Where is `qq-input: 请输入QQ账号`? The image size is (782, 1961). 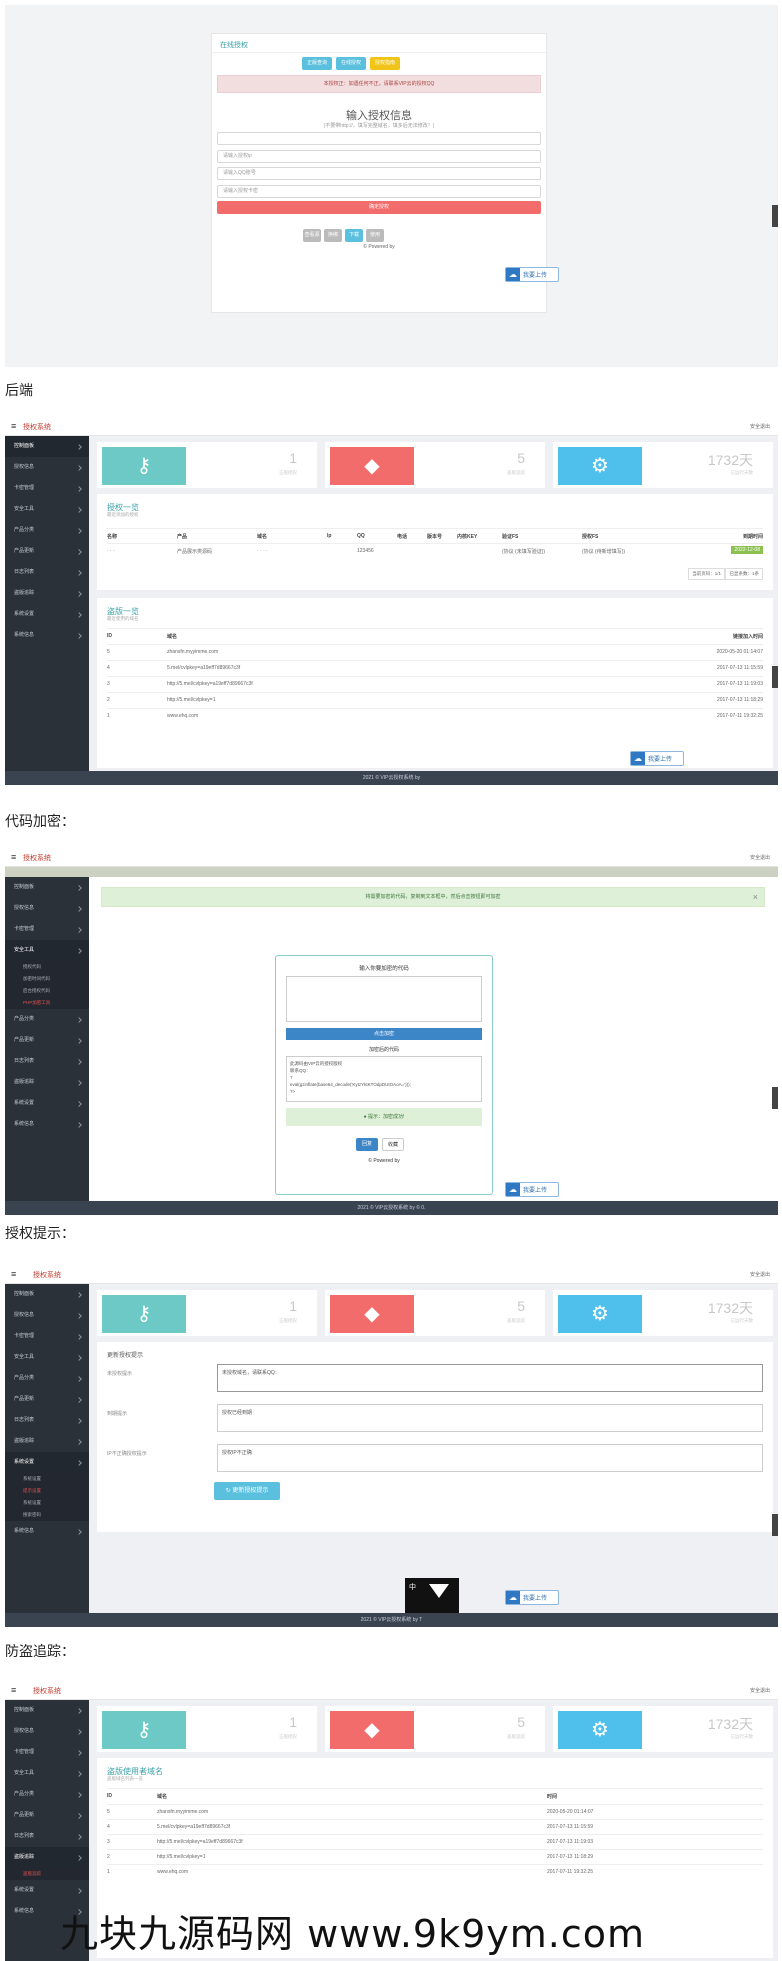
qq-input: 请输入QQ账号 is located at coordinates (379, 173).